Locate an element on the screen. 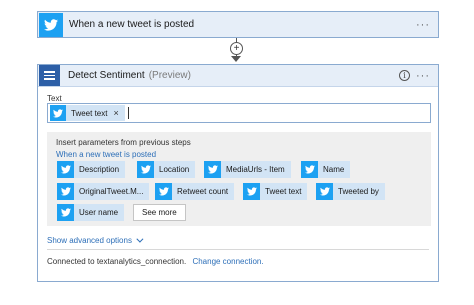 Image resolution: width=474 pixels, height=305 pixels. param-chip-user-name: User name is located at coordinates (91, 212).